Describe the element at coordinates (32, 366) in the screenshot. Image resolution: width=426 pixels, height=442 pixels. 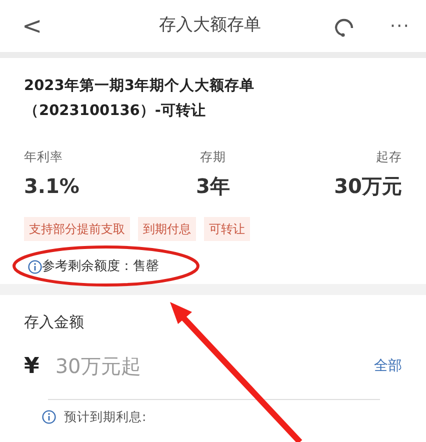
I see `currency-symbol: ¥` at that location.